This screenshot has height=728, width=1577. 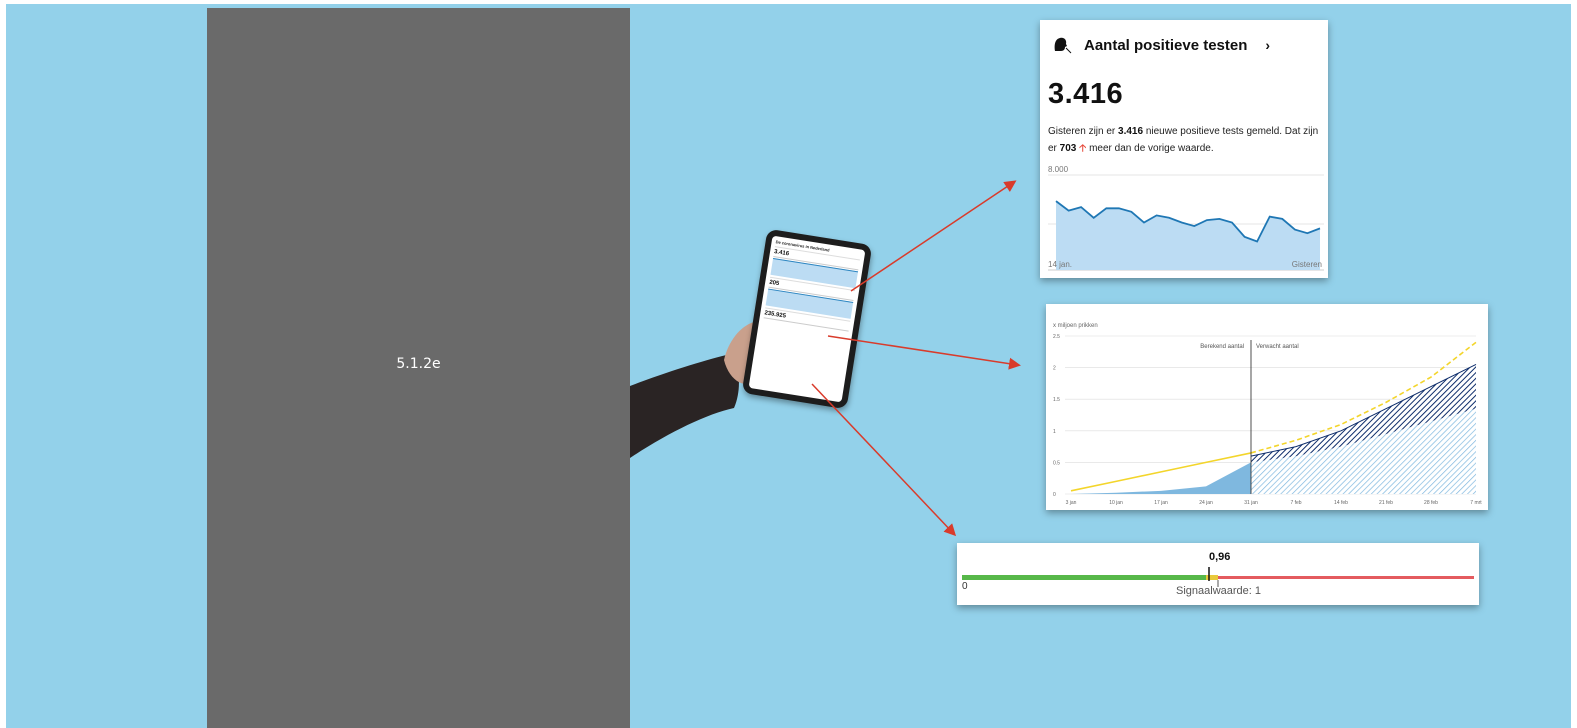 I want to click on calculated-area, so click(x=1161, y=478).